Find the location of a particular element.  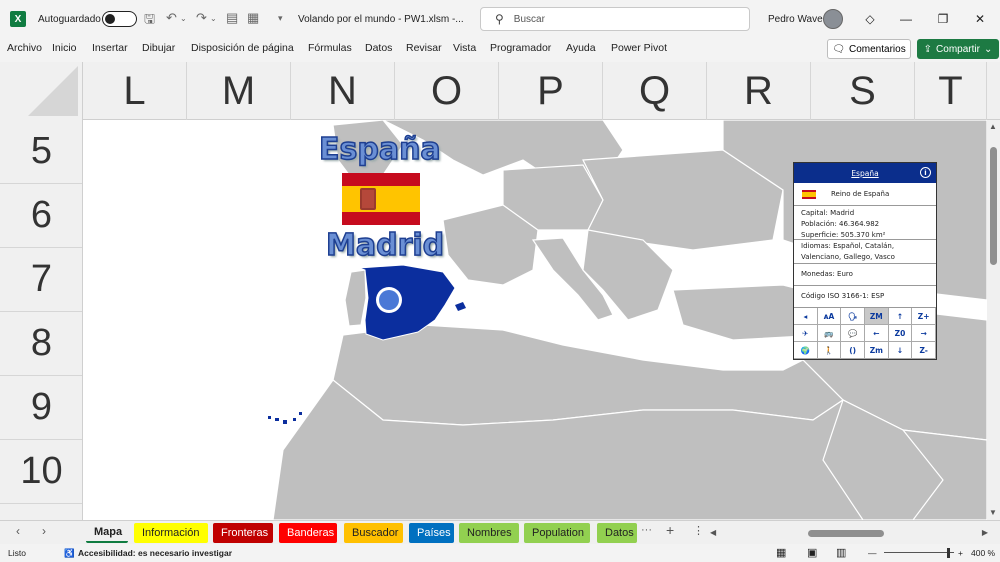

scroll-left-icon: ◀ is located at coordinates (713, 532).